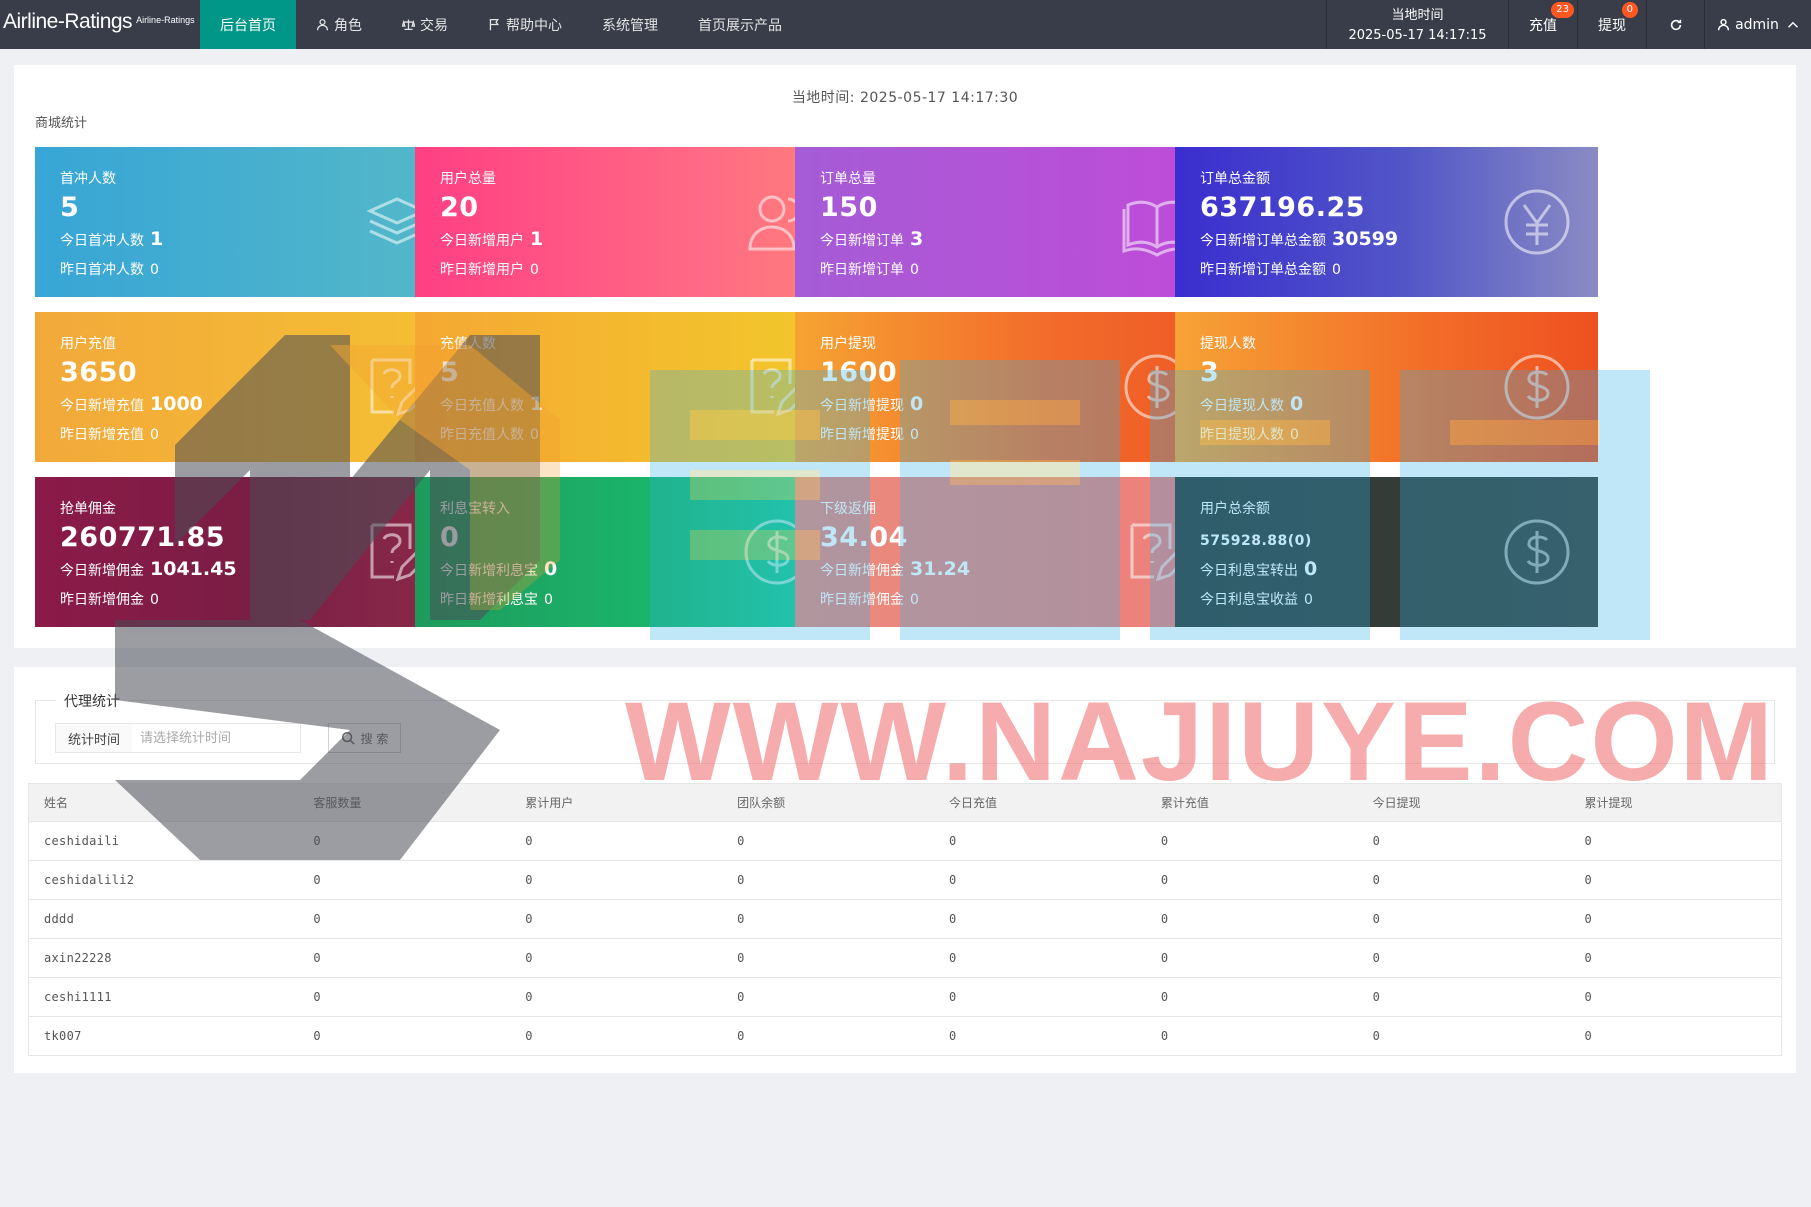  What do you see at coordinates (404, 802) in the screenshot?
I see `column-header: 客服数量` at bounding box center [404, 802].